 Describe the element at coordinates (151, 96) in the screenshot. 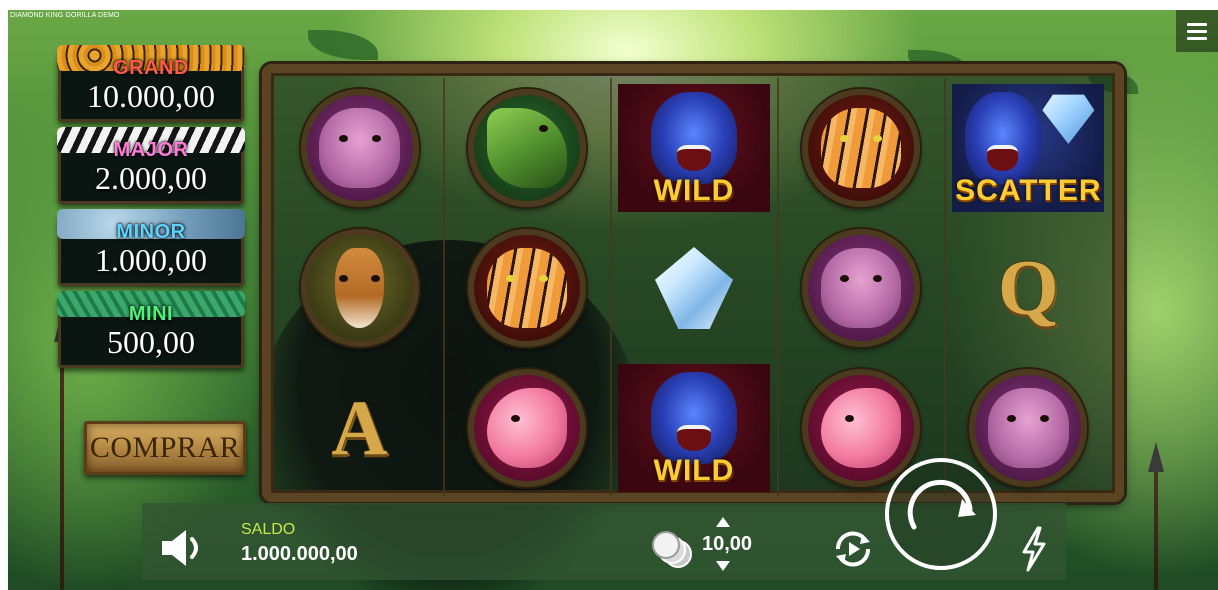

I see `jackpot-value: 10.000,00` at that location.